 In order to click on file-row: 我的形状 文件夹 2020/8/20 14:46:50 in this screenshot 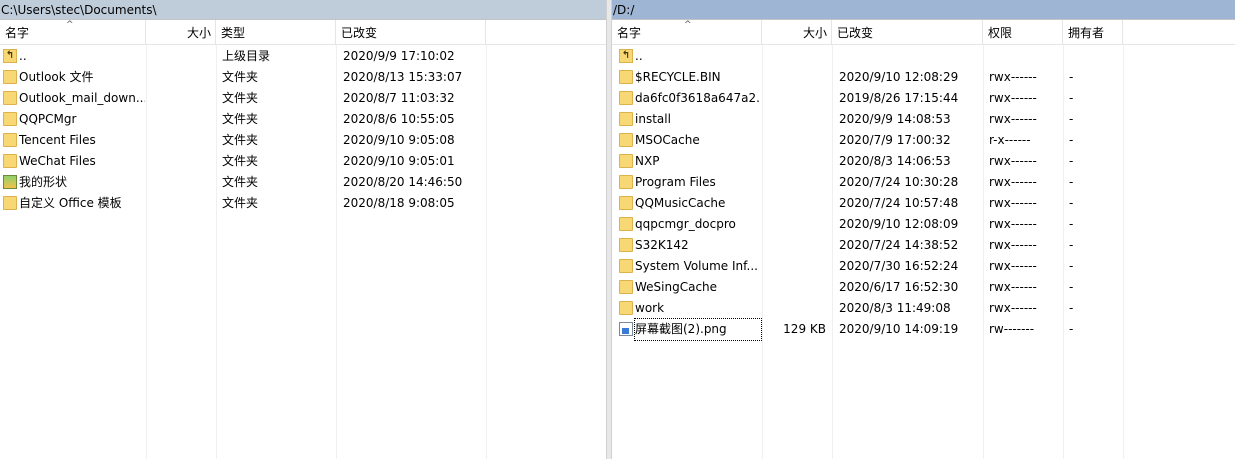, I will do `click(303, 182)`.